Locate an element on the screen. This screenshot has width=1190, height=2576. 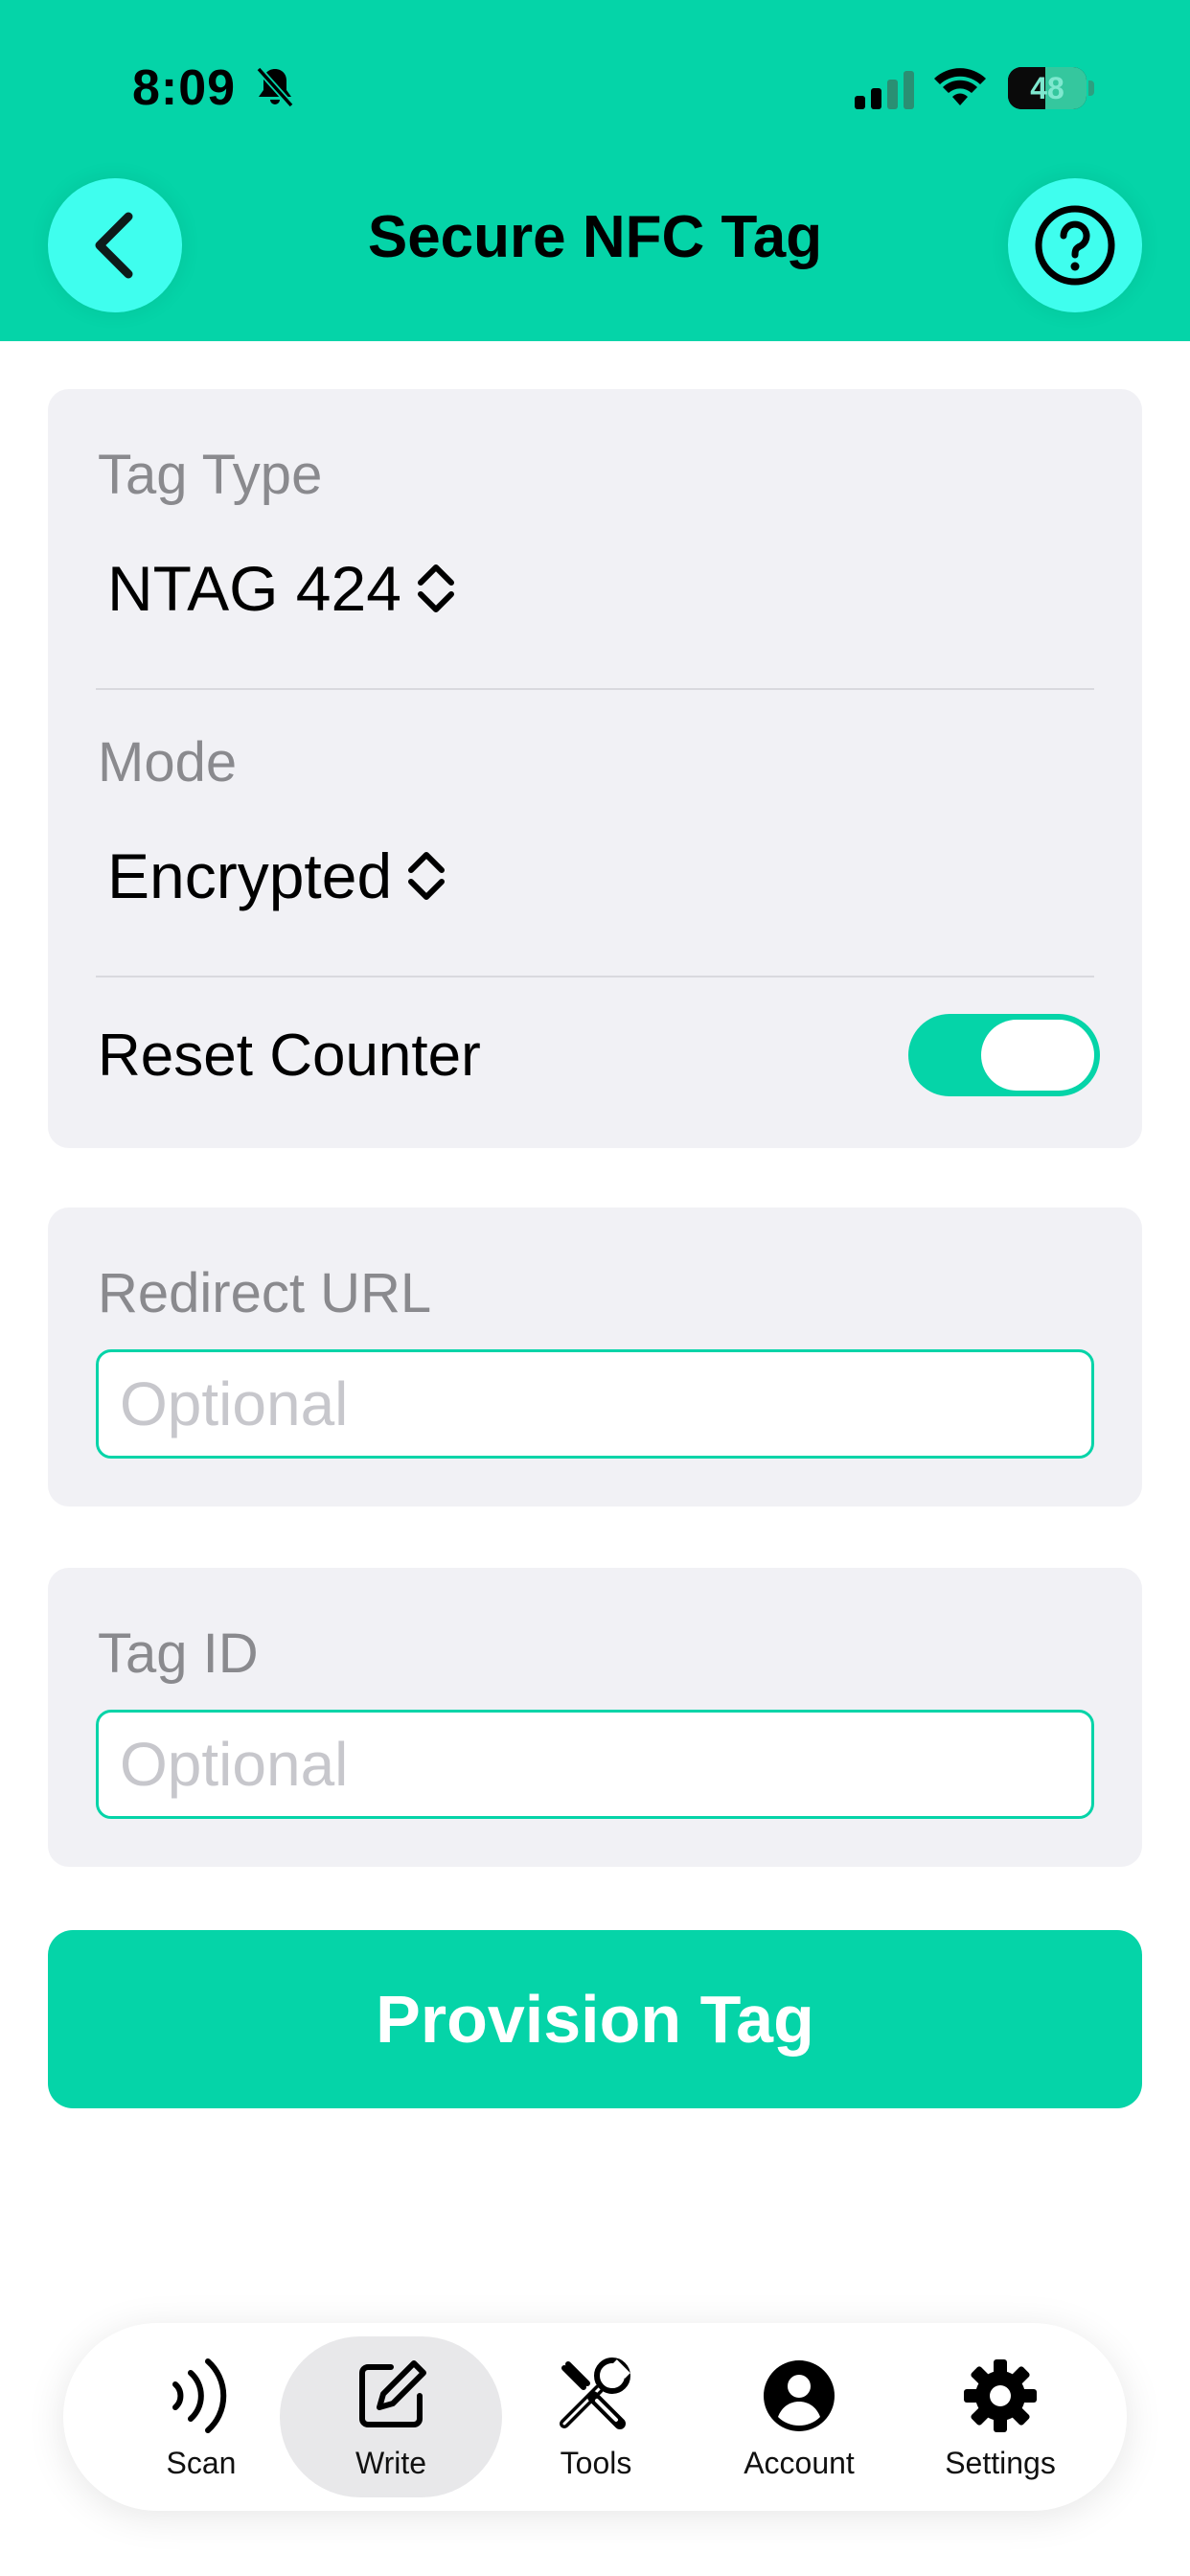
mode-label: Mode is located at coordinates (168, 762).